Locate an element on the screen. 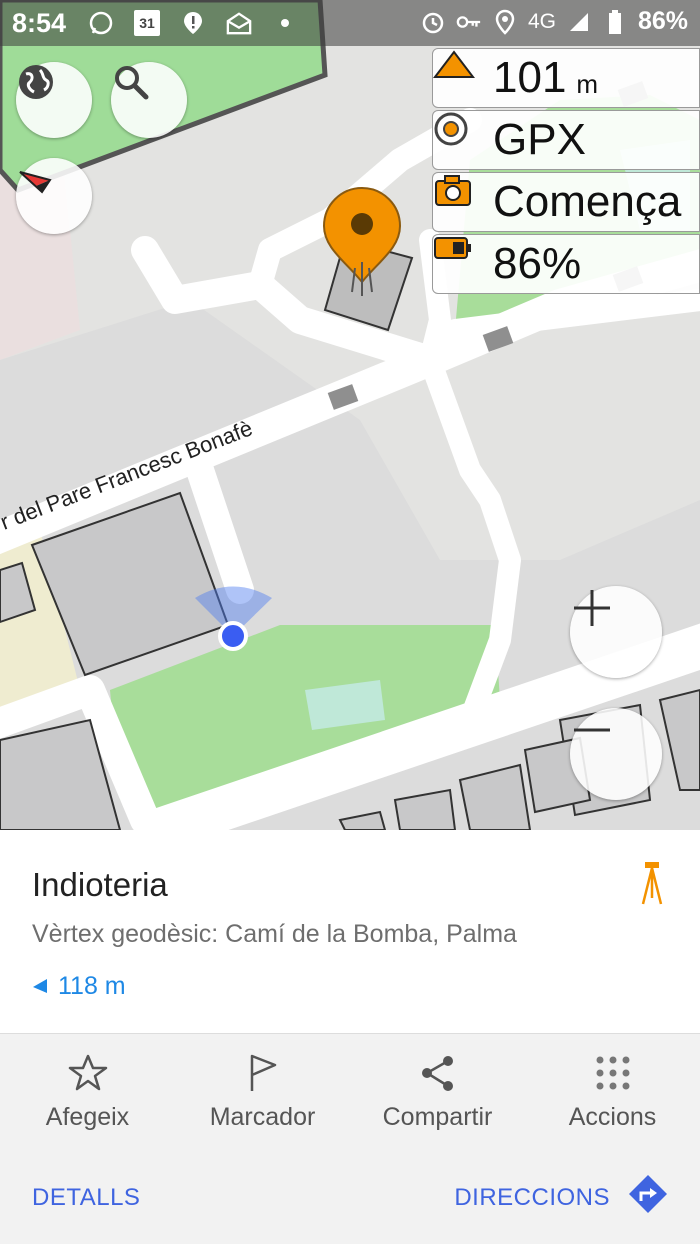 This screenshot has width=700, height=1244. altitude-widget: 101 m is located at coordinates (566, 78).